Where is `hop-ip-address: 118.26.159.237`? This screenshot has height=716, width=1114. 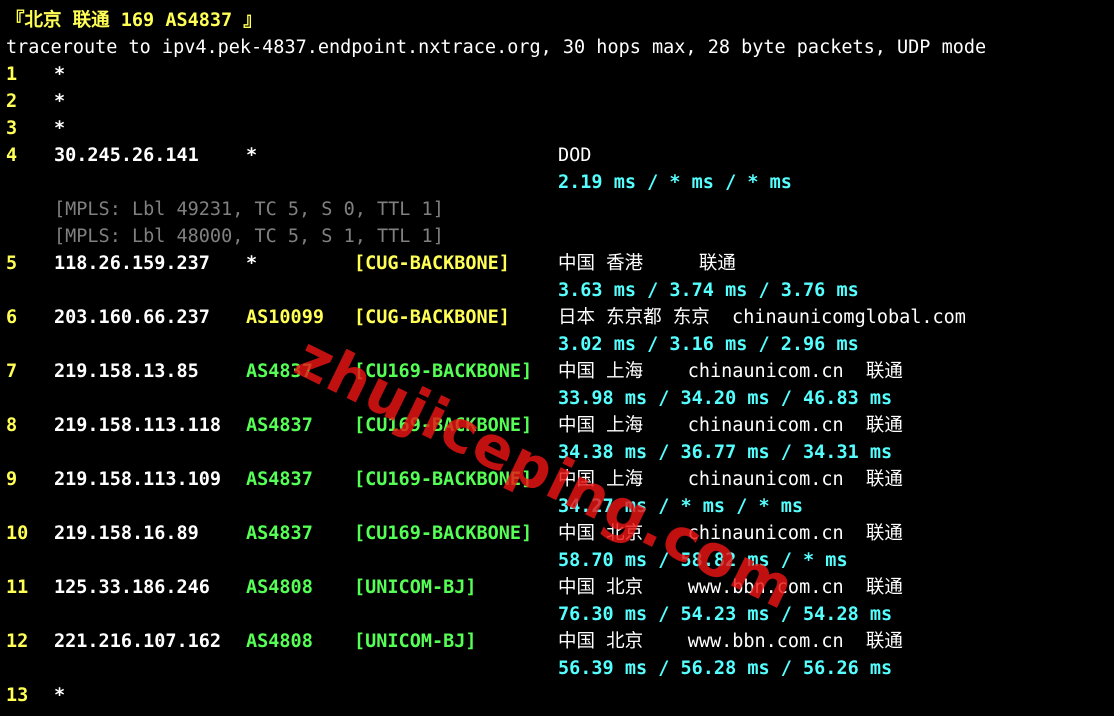
hop-ip-address: 118.26.159.237 is located at coordinates (132, 263).